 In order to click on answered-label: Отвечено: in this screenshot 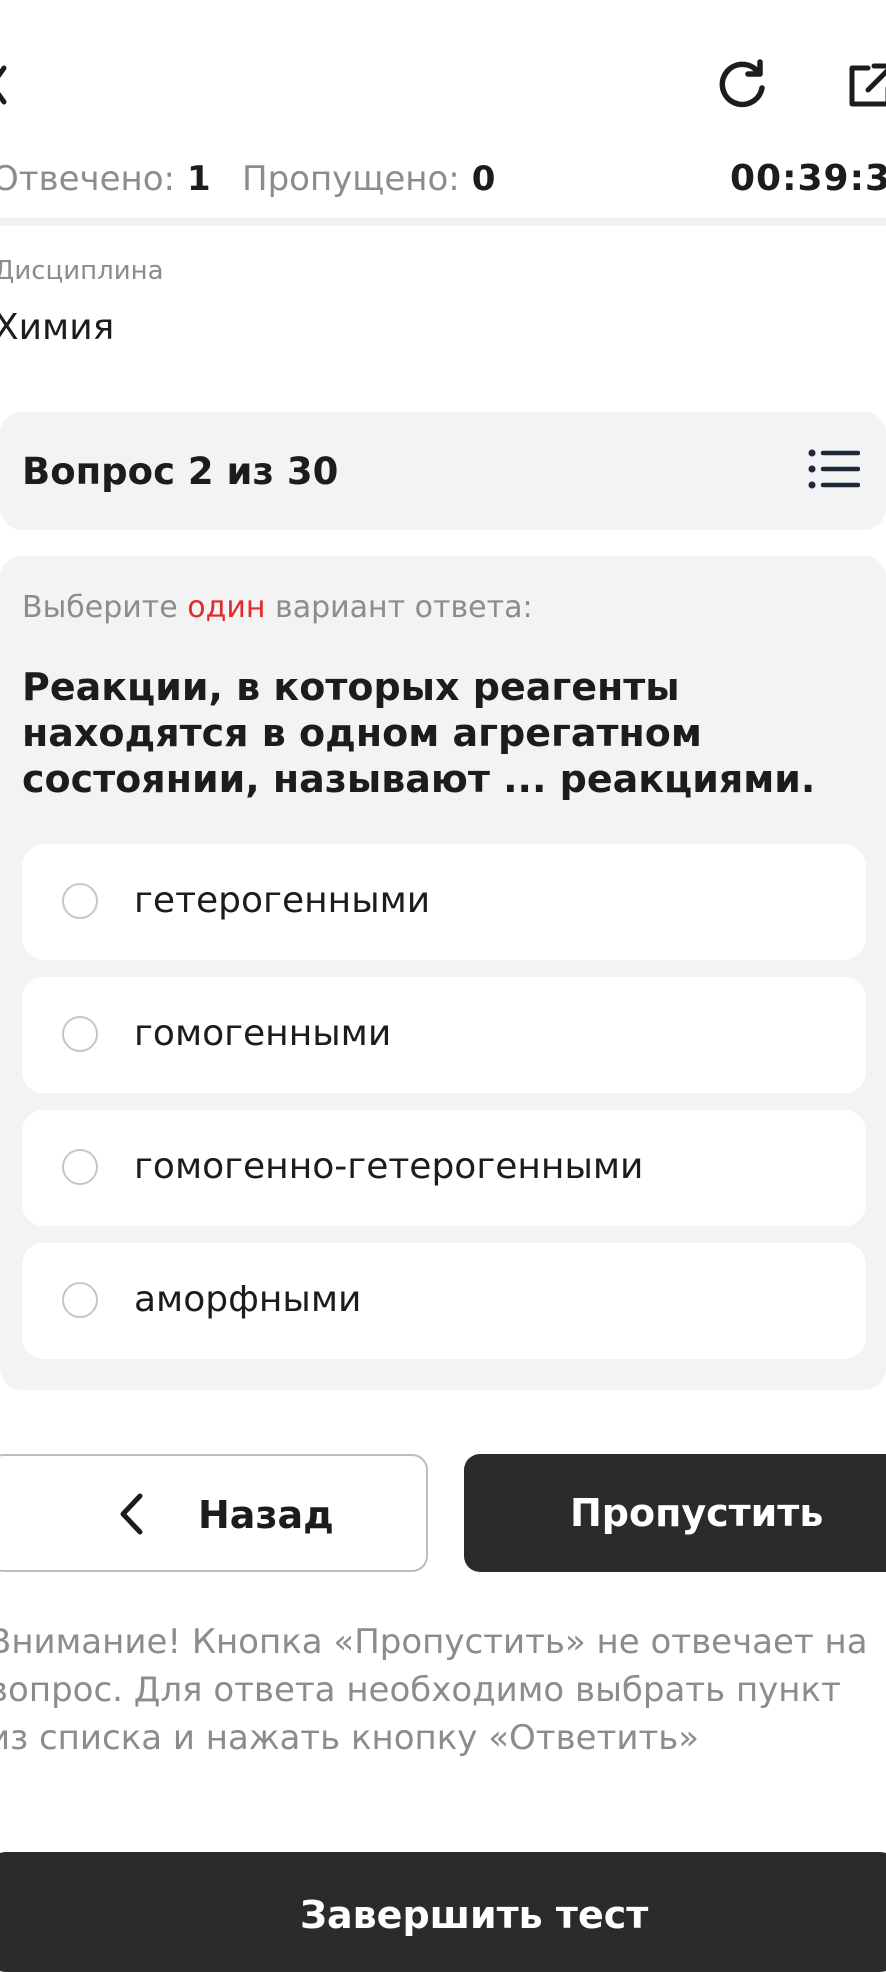, I will do `click(88, 179)`.